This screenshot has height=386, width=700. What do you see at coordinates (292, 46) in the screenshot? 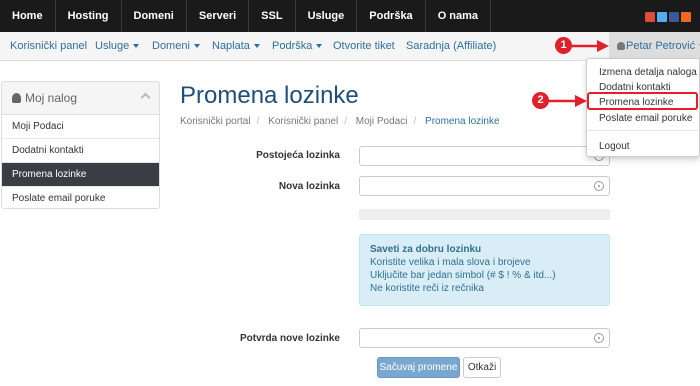
I see `nav-podrska-label: Podrška` at bounding box center [292, 46].